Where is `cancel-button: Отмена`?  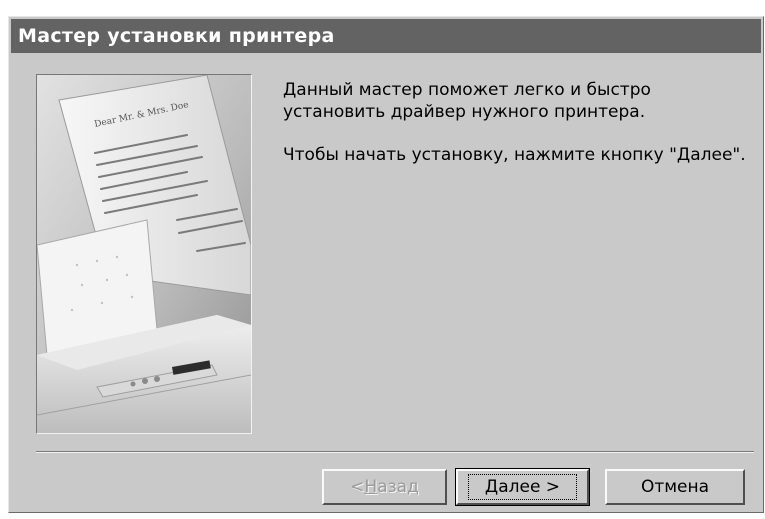 cancel-button: Отмена is located at coordinates (675, 487).